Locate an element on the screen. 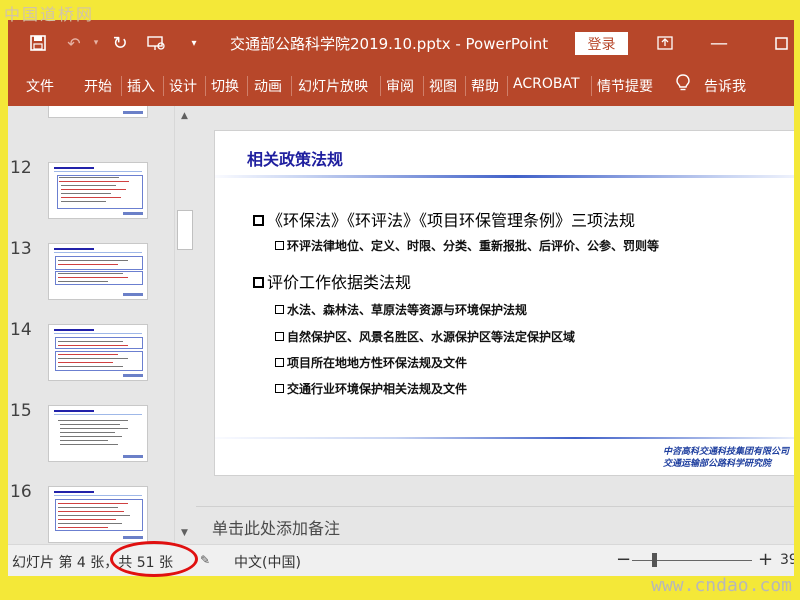 The width and height of the screenshot is (800, 600). tab-acrobat: ACROBAT is located at coordinates (546, 84).